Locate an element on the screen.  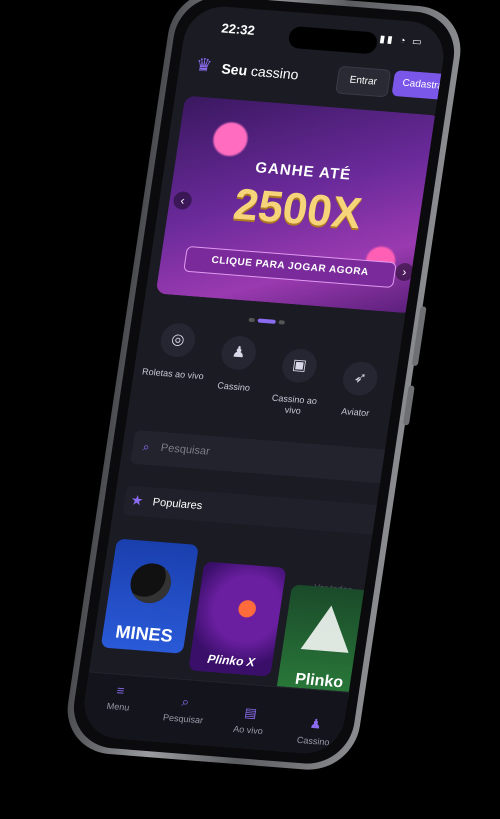
game-card-plinko-x: Plinko X is located at coordinates (237, 619).